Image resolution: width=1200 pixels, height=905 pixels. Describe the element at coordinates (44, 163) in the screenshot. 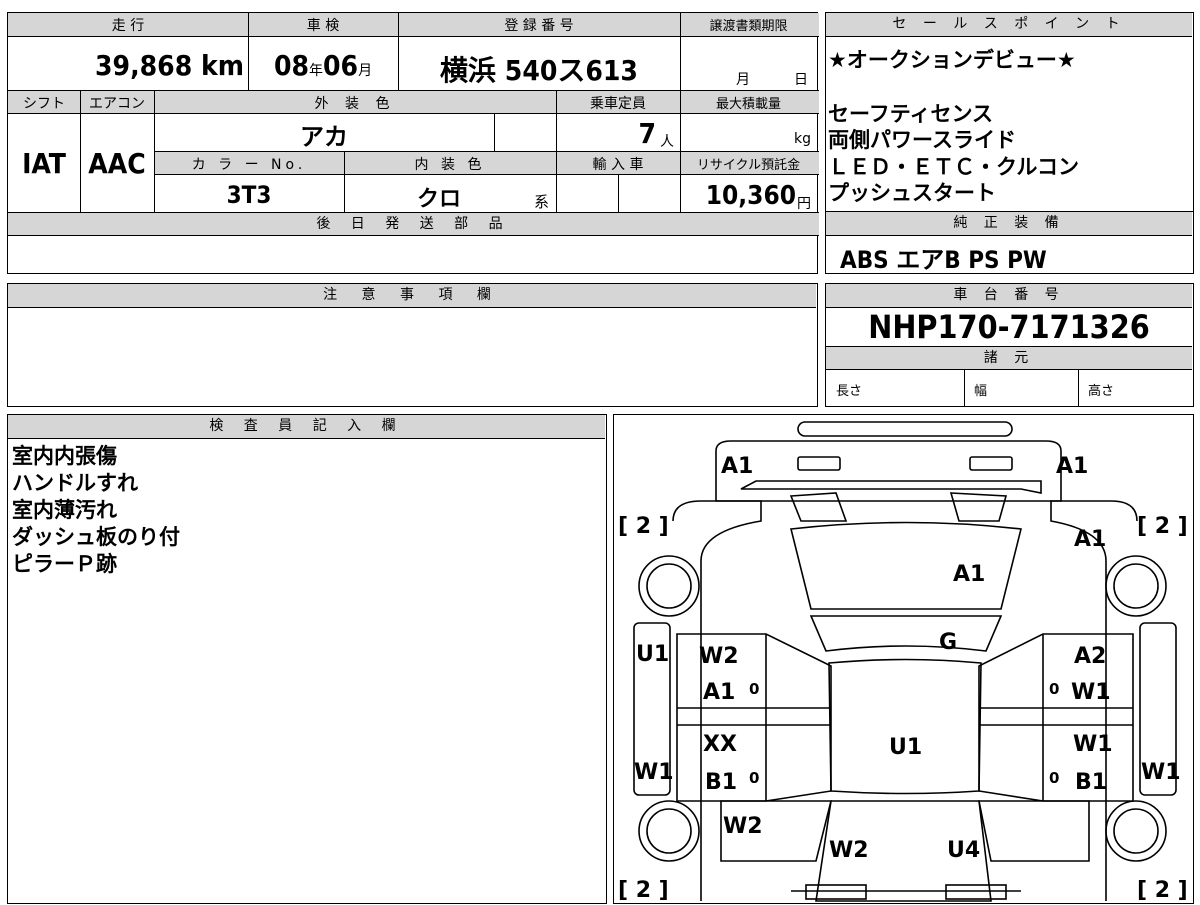

I see `shift-value: IAT` at that location.